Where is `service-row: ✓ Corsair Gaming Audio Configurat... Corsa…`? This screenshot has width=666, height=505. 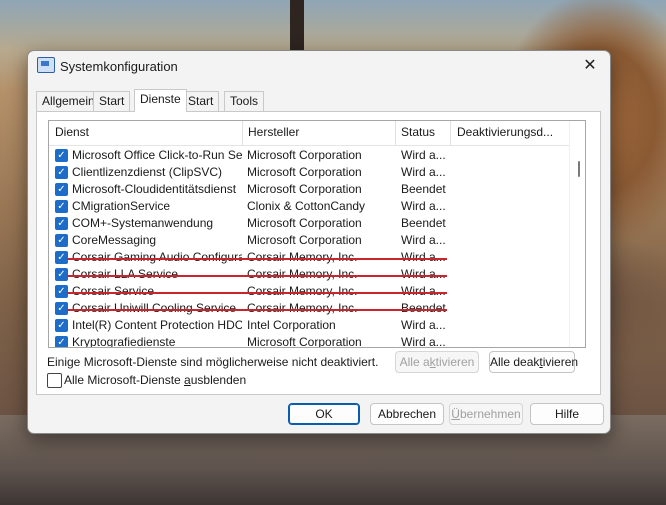 service-row: ✓ Corsair Gaming Audio Configurat... Corsa… is located at coordinates (309, 257).